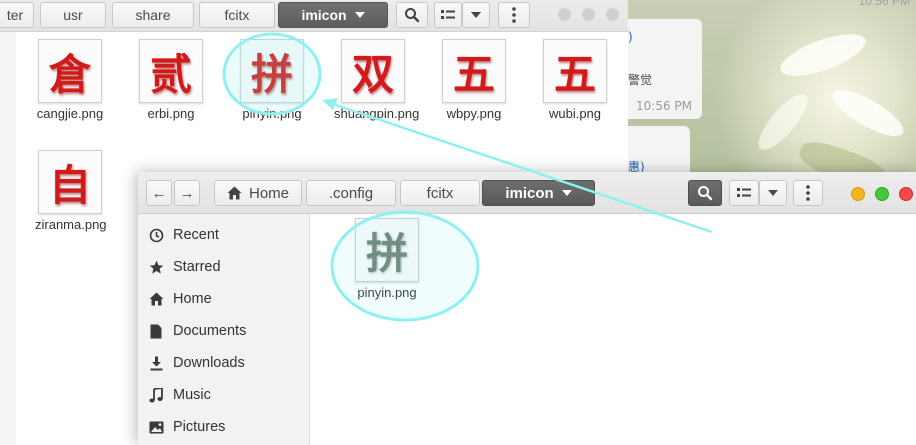 The width and height of the screenshot is (916, 445). I want to click on front-toolbar: ← → Home .config fcitx imicon, so click(527, 193).